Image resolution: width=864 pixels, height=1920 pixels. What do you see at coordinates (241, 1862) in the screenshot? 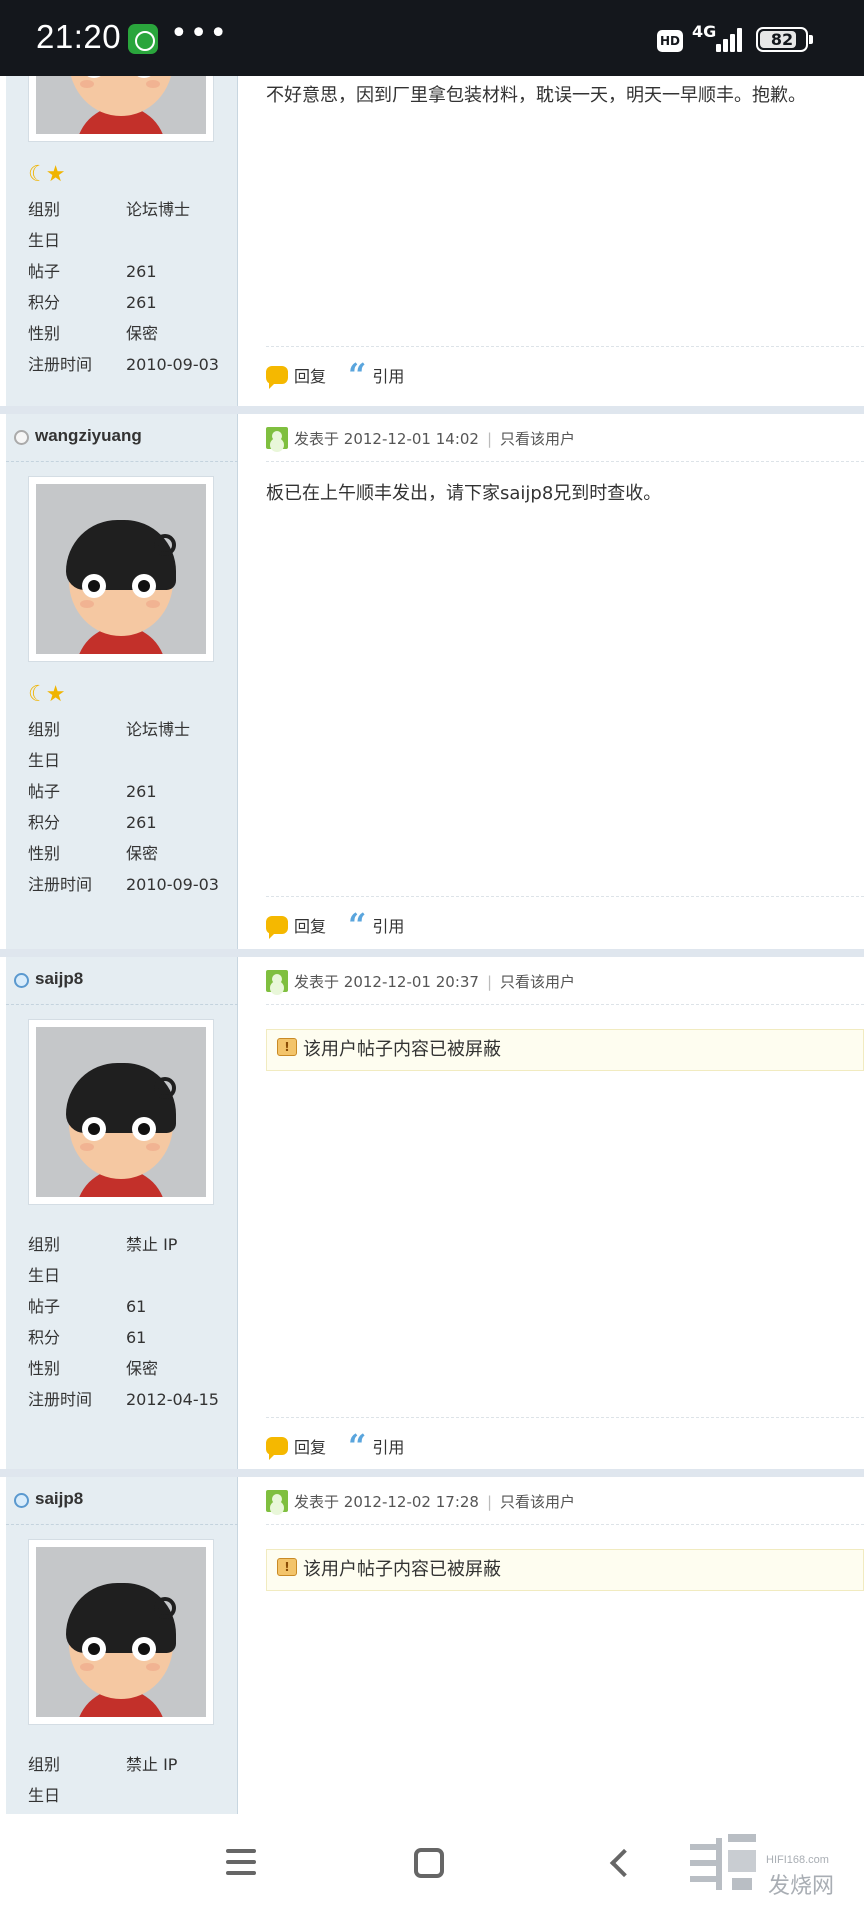
I see `recent-apps-button` at bounding box center [241, 1862].